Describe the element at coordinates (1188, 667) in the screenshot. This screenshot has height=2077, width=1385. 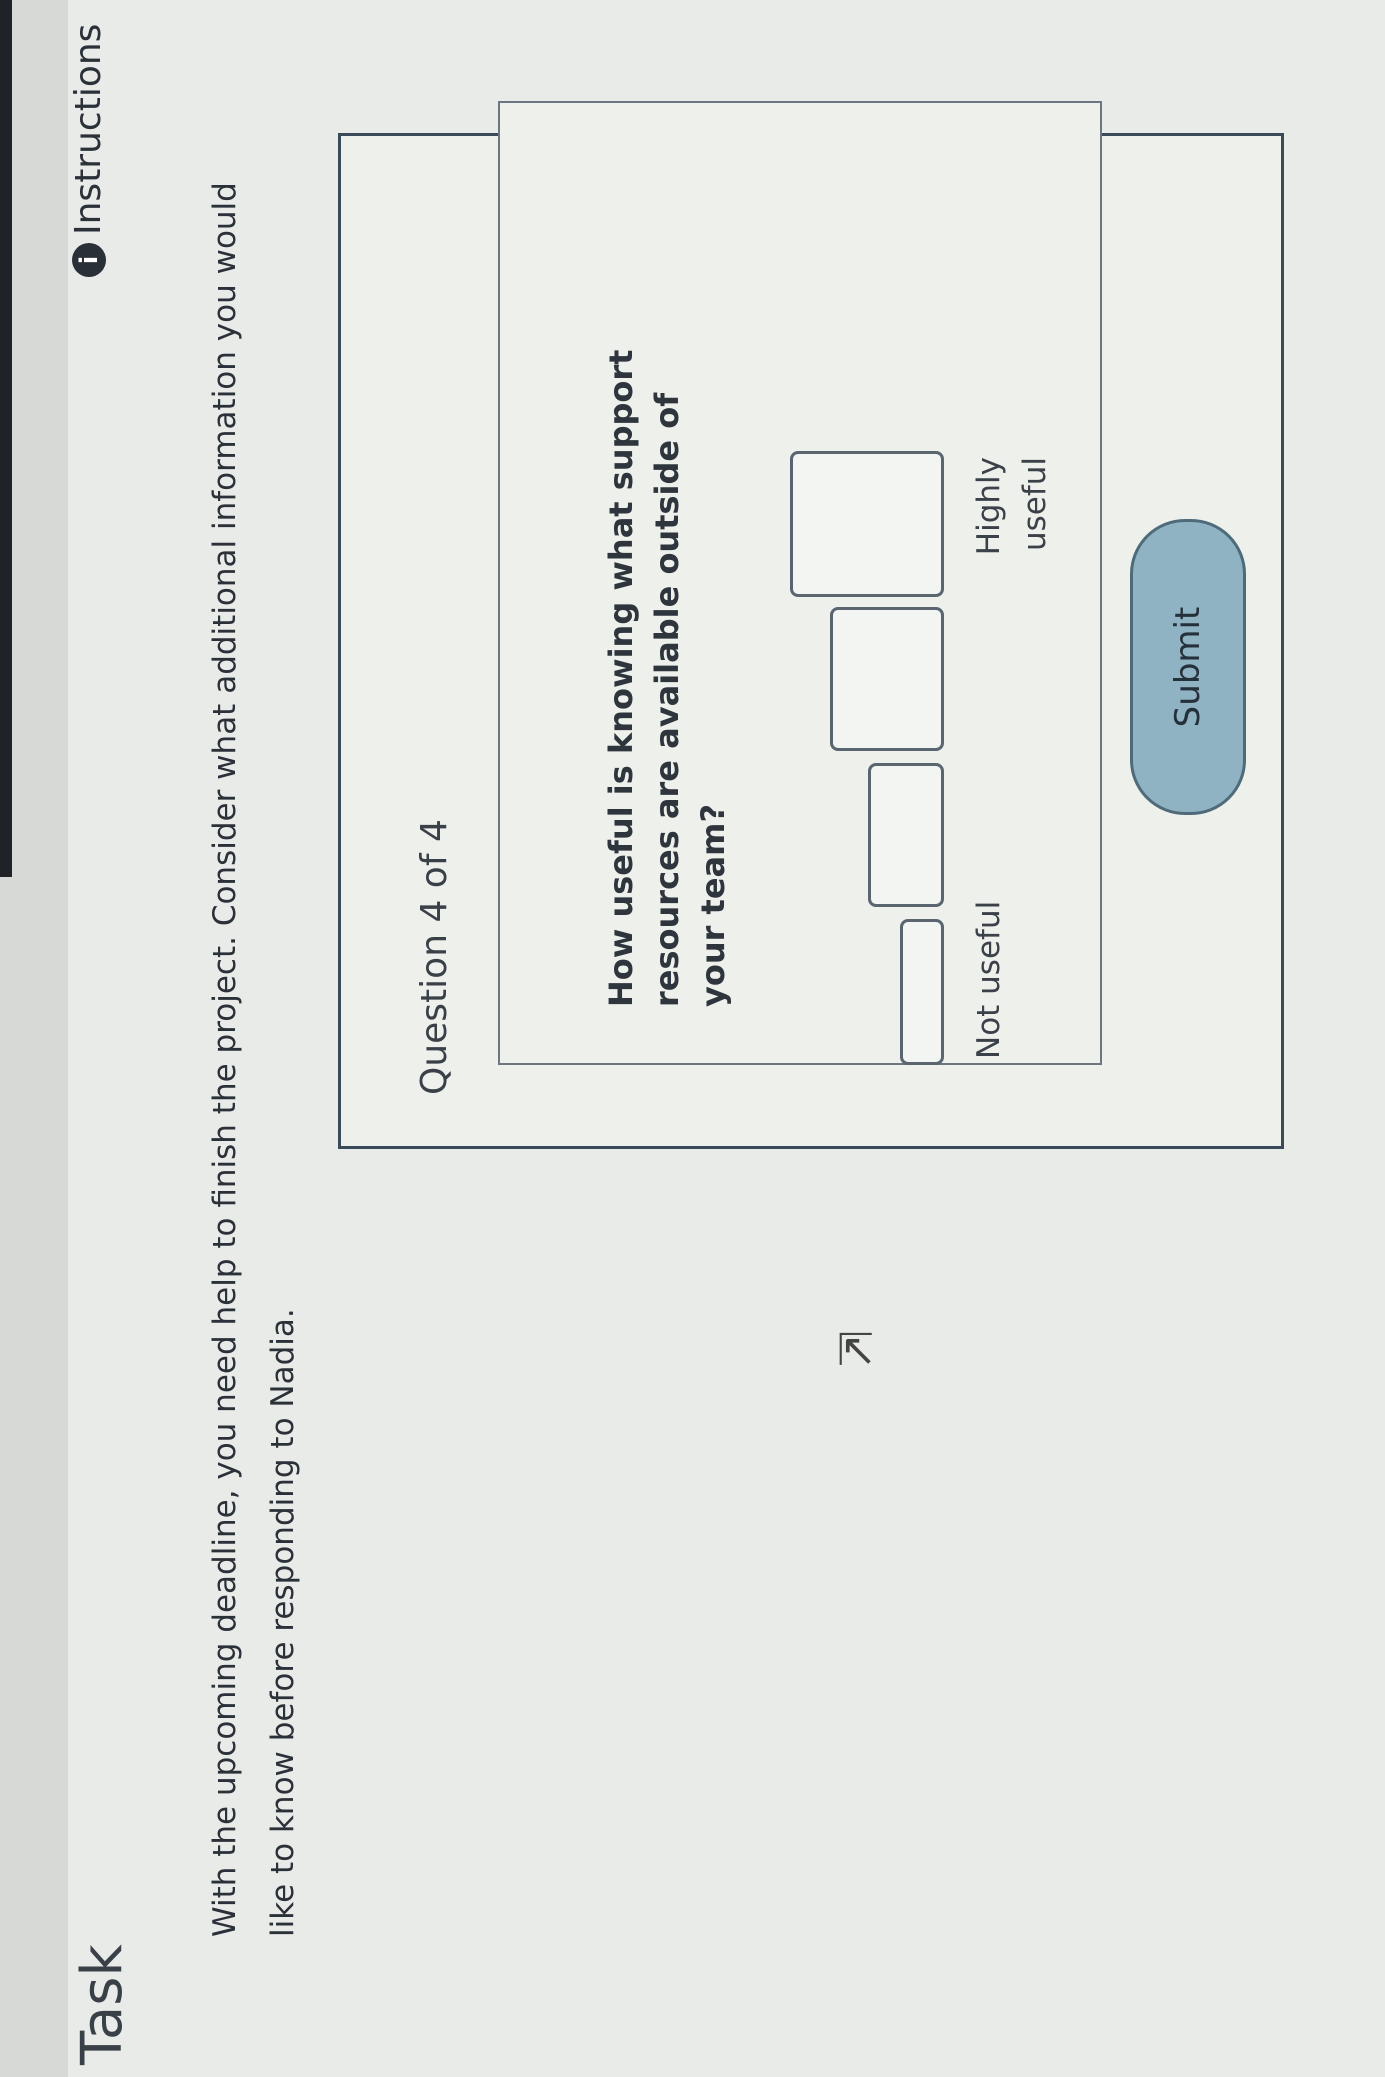
I see `submit-button: Submit` at that location.